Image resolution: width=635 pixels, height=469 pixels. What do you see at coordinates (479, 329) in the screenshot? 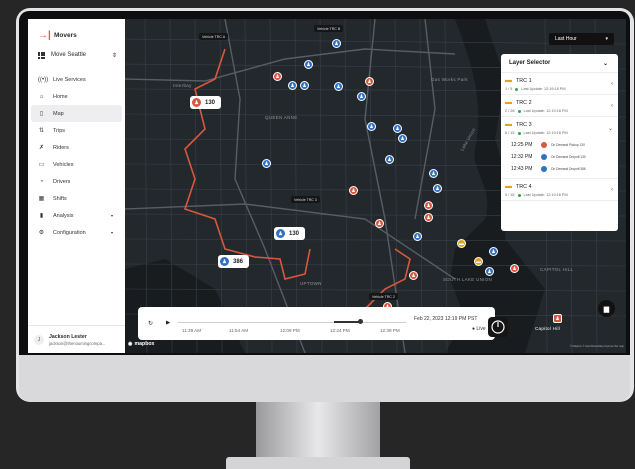
I see `live-indicator: ● Live` at bounding box center [479, 329].